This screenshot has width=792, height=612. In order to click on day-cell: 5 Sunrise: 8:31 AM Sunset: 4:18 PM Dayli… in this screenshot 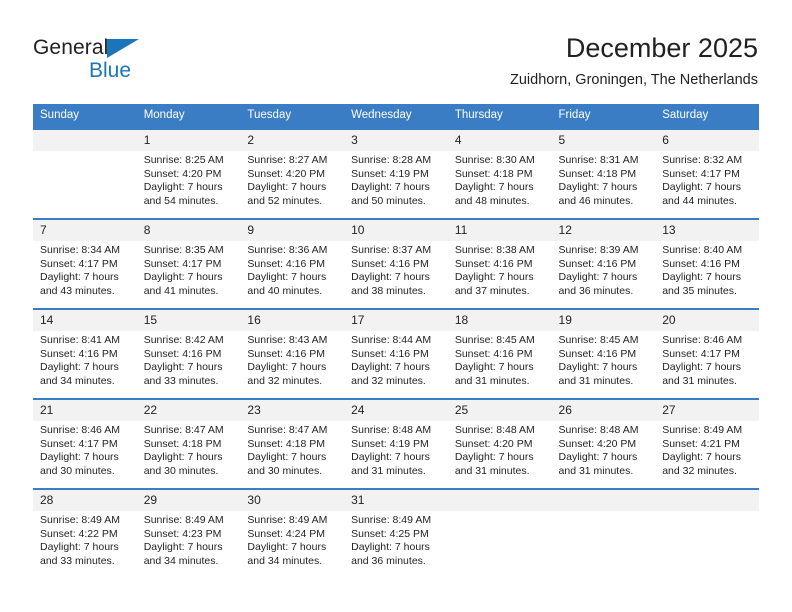, I will do `click(603, 173)`.